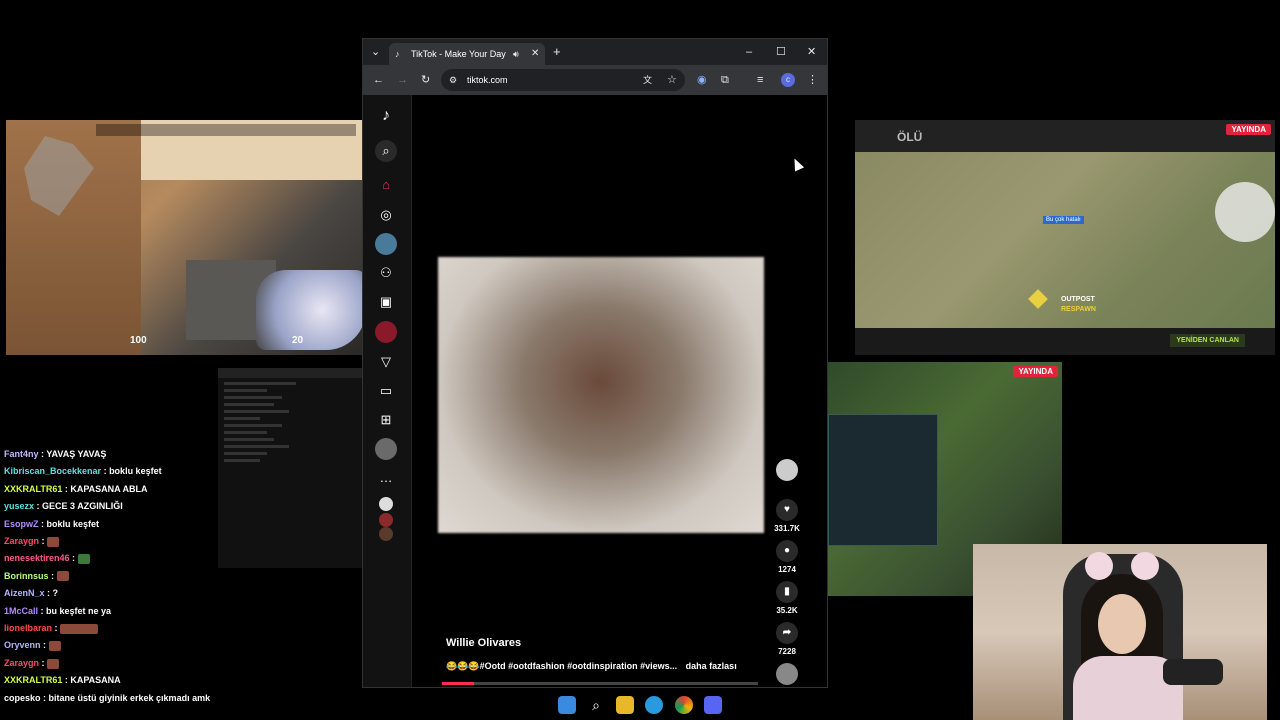 The image size is (1280, 720). Describe the element at coordinates (760, 80) in the screenshot. I see `media-icon: ≡` at that location.